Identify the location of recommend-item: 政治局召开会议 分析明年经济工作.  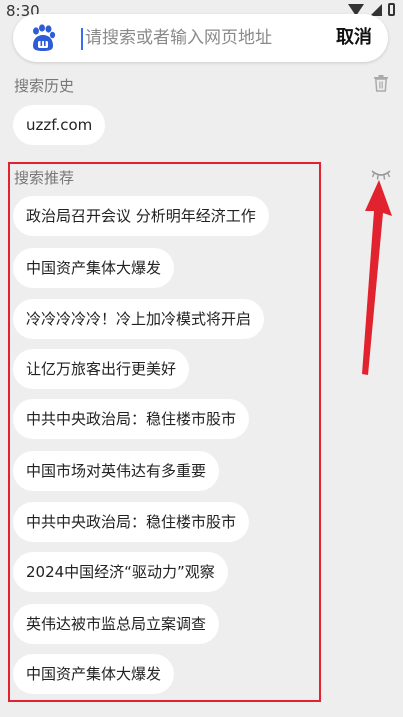
(141, 216).